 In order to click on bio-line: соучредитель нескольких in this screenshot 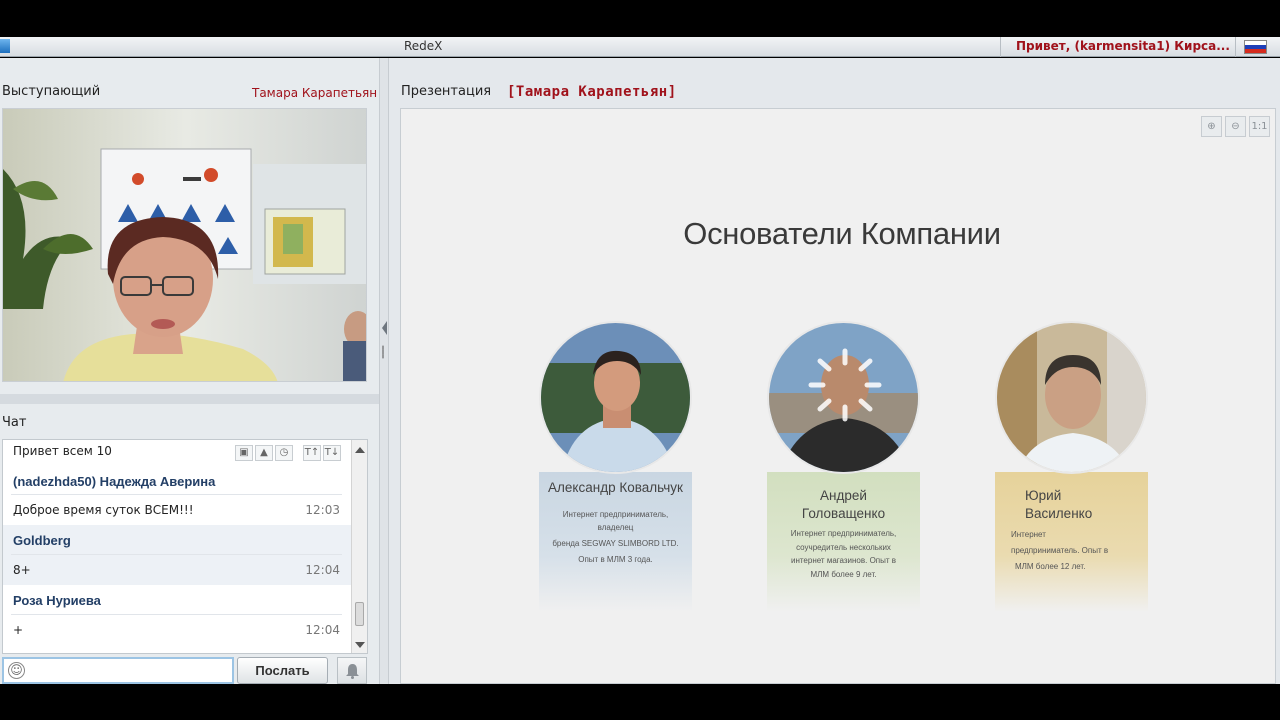, I will do `click(843, 547)`.